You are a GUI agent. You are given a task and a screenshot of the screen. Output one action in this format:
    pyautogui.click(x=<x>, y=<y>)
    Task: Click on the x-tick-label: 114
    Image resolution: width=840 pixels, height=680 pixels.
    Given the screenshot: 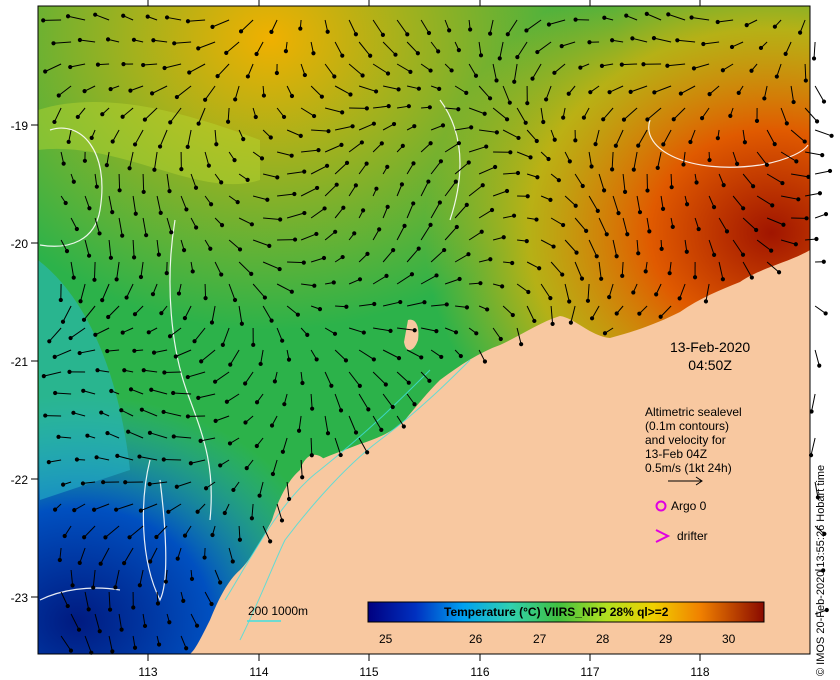 What is the action you would take?
    pyautogui.click(x=258, y=672)
    